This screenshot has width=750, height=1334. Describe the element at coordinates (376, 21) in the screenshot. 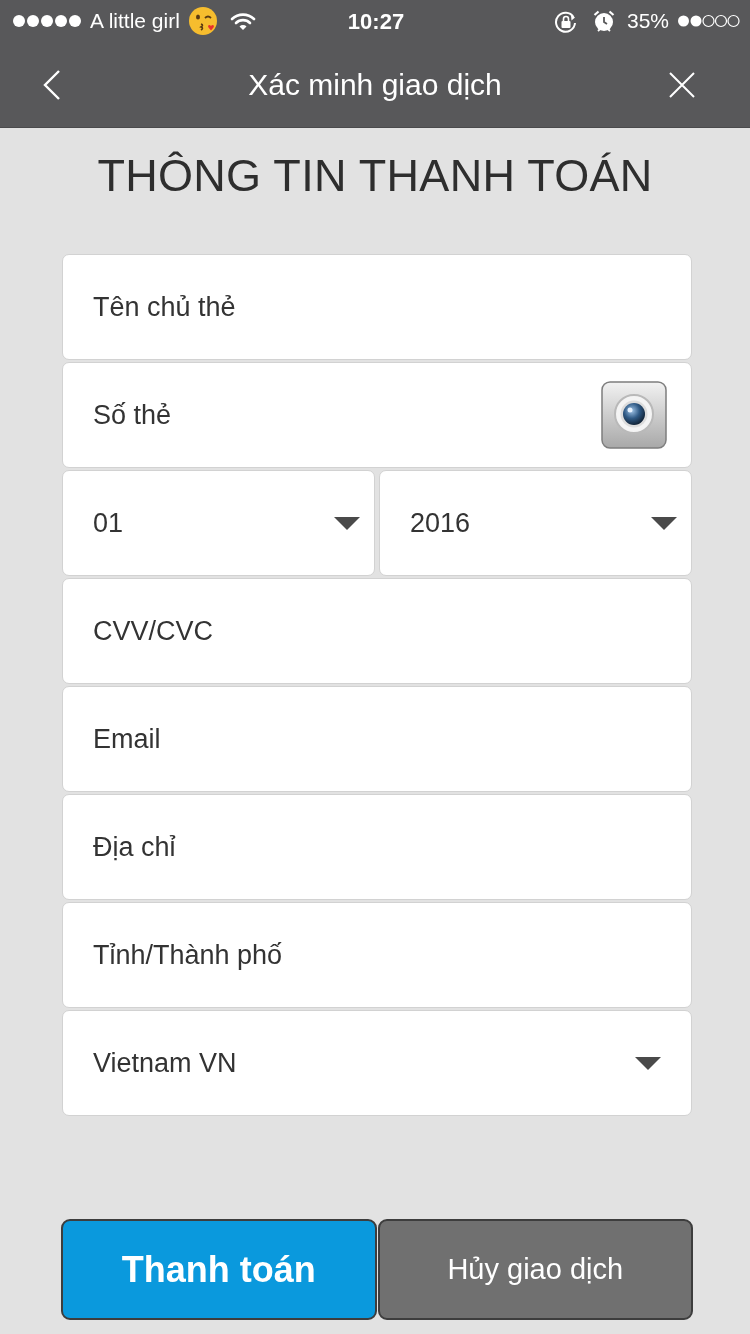

I see `clock-time: 10:27` at that location.